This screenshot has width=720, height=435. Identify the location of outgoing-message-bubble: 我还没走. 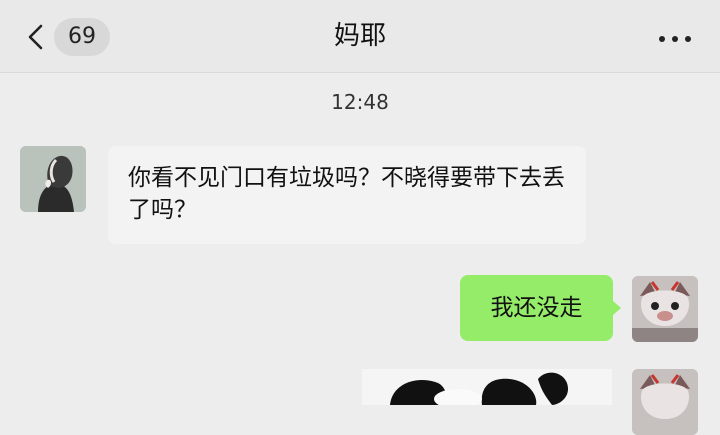
(540, 308).